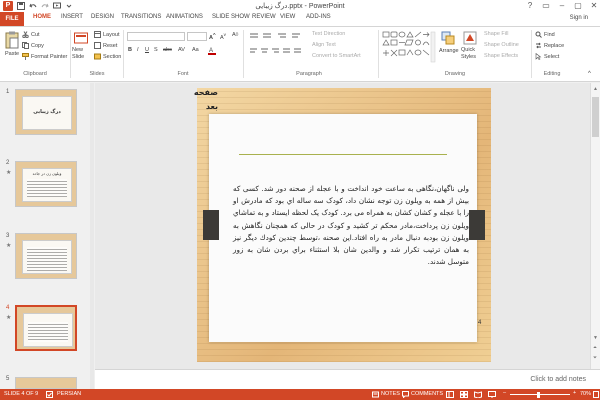 Image resolution: width=600 pixels, height=400 pixels. Describe the element at coordinates (181, 50) in the screenshot. I see `character-spacing-button: AV` at that location.